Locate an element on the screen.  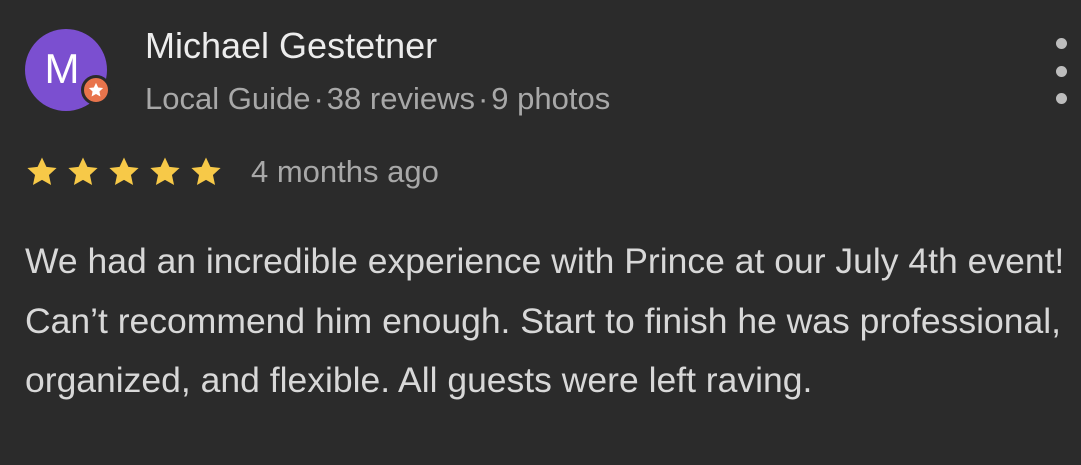
author-meta: Local Guide·38 reviews·9 photos is located at coordinates (377, 99).